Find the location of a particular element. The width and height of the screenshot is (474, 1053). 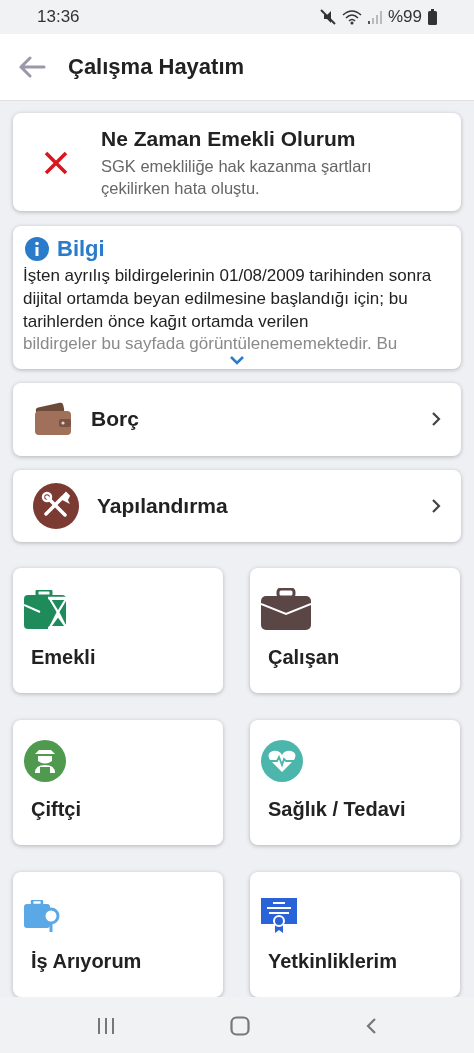

info-text: İşten ayrılış bildirgelerinin 01/08/2009 tarihinden sonra dijital ortamda beyan edilmesine başlandığı için; bu tarihlerden önce kağıt ortamda verilen is located at coordinates (228, 299).